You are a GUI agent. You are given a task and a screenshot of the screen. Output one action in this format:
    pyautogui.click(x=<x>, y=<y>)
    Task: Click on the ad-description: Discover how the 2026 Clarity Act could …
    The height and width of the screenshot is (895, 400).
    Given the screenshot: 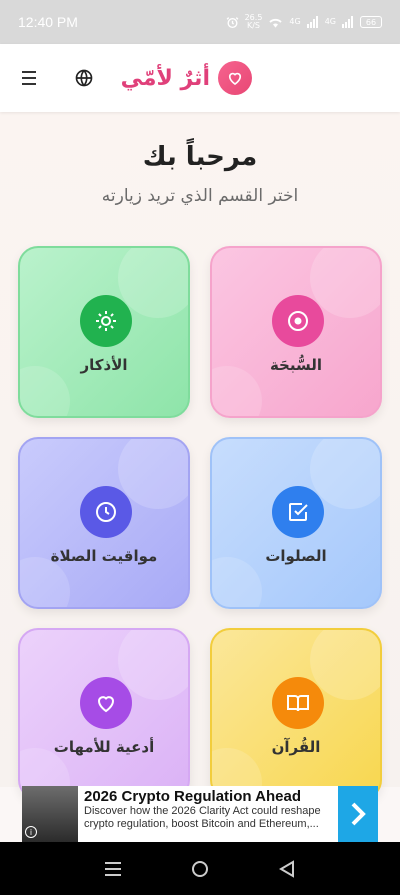 What is the action you would take?
    pyautogui.click(x=202, y=817)
    